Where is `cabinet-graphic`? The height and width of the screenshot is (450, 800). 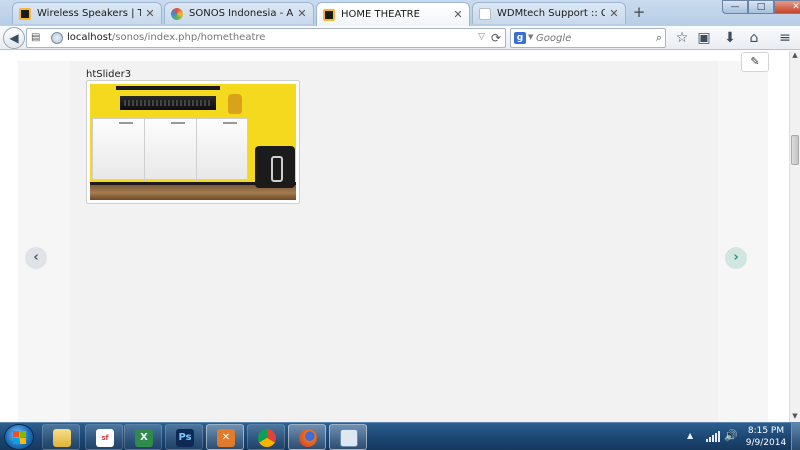 cabinet-graphic is located at coordinates (170, 149).